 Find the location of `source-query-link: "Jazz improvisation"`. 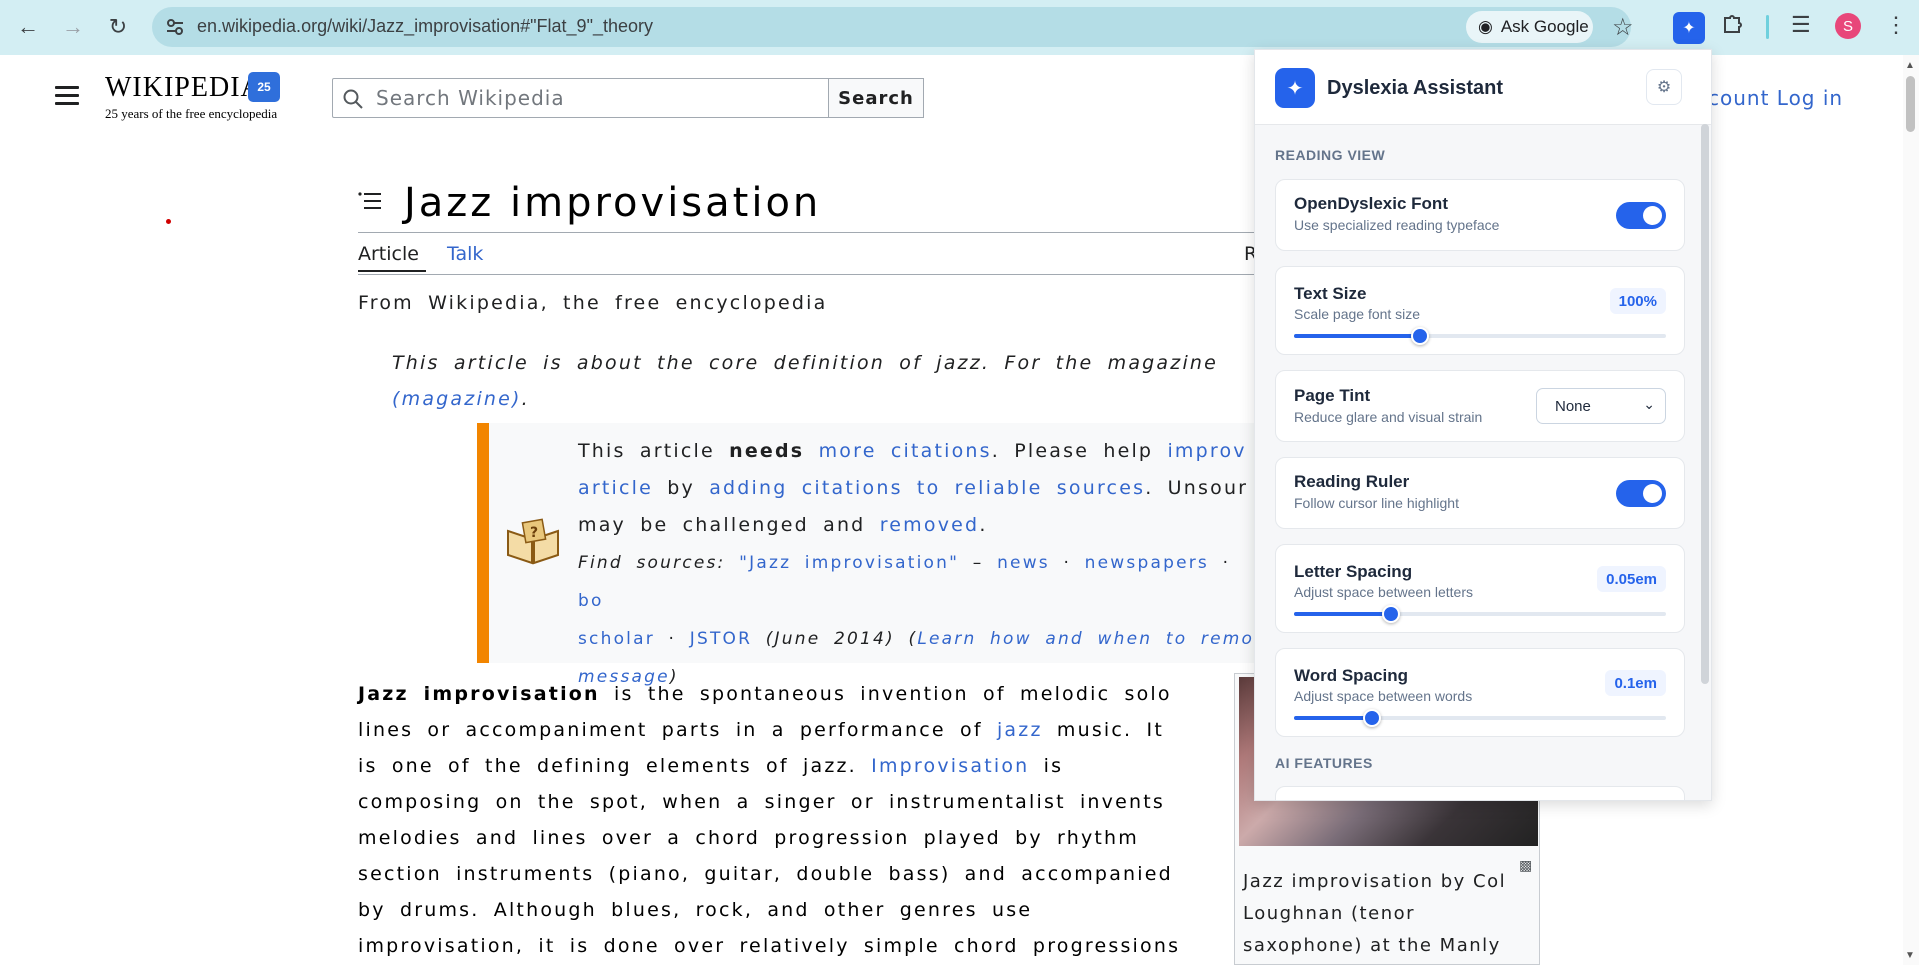

source-query-link: "Jazz improvisation" is located at coordinates (849, 563).